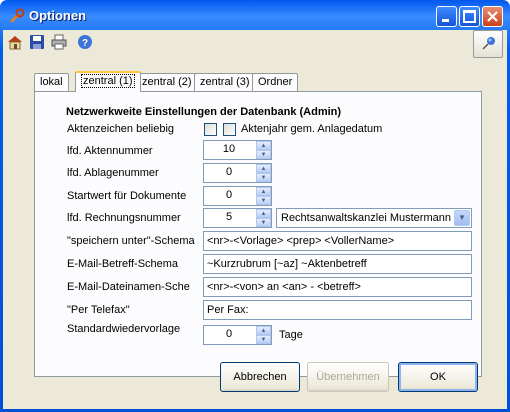 The height and width of the screenshot is (412, 510). I want to click on cancel-button: Abbrechen, so click(260, 377).